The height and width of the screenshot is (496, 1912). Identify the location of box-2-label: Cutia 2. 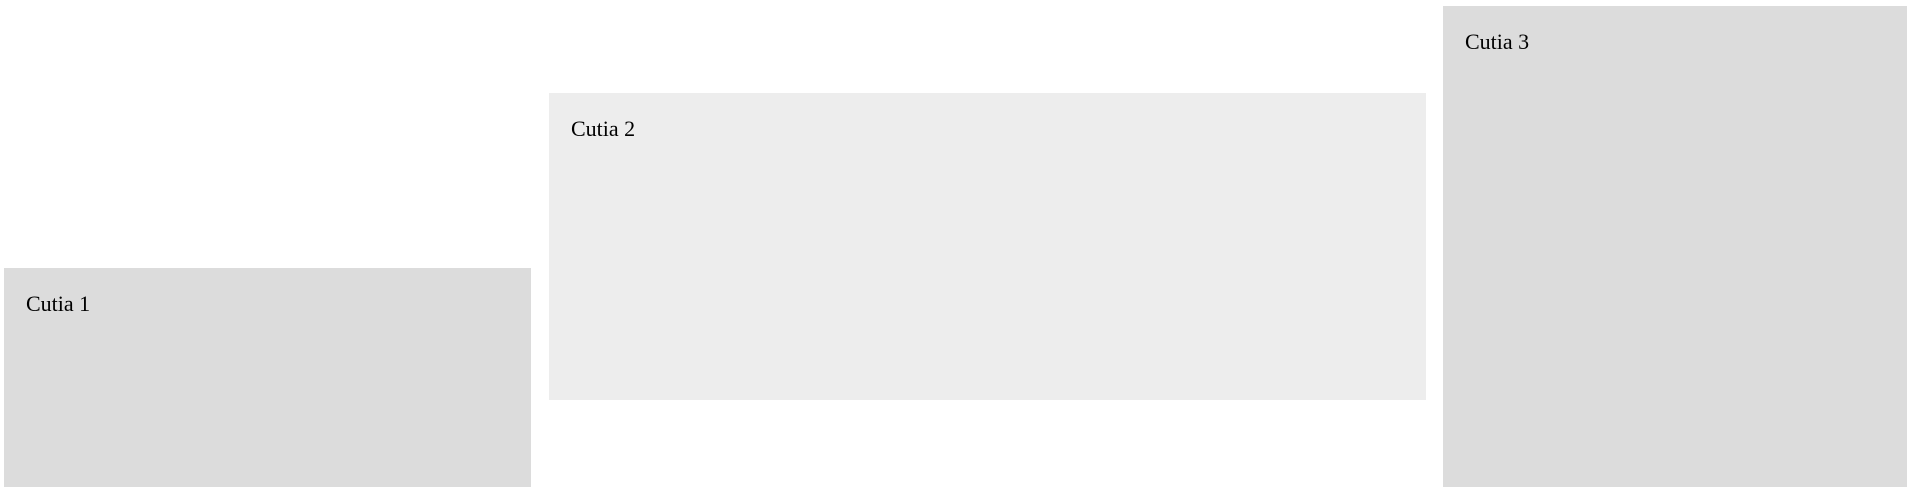
(603, 128).